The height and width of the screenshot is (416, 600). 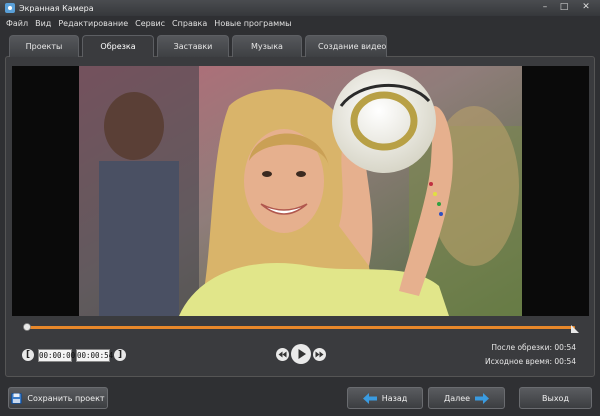 I want to click on original-time-row: Исходное время: 00:54, so click(x=530, y=362).